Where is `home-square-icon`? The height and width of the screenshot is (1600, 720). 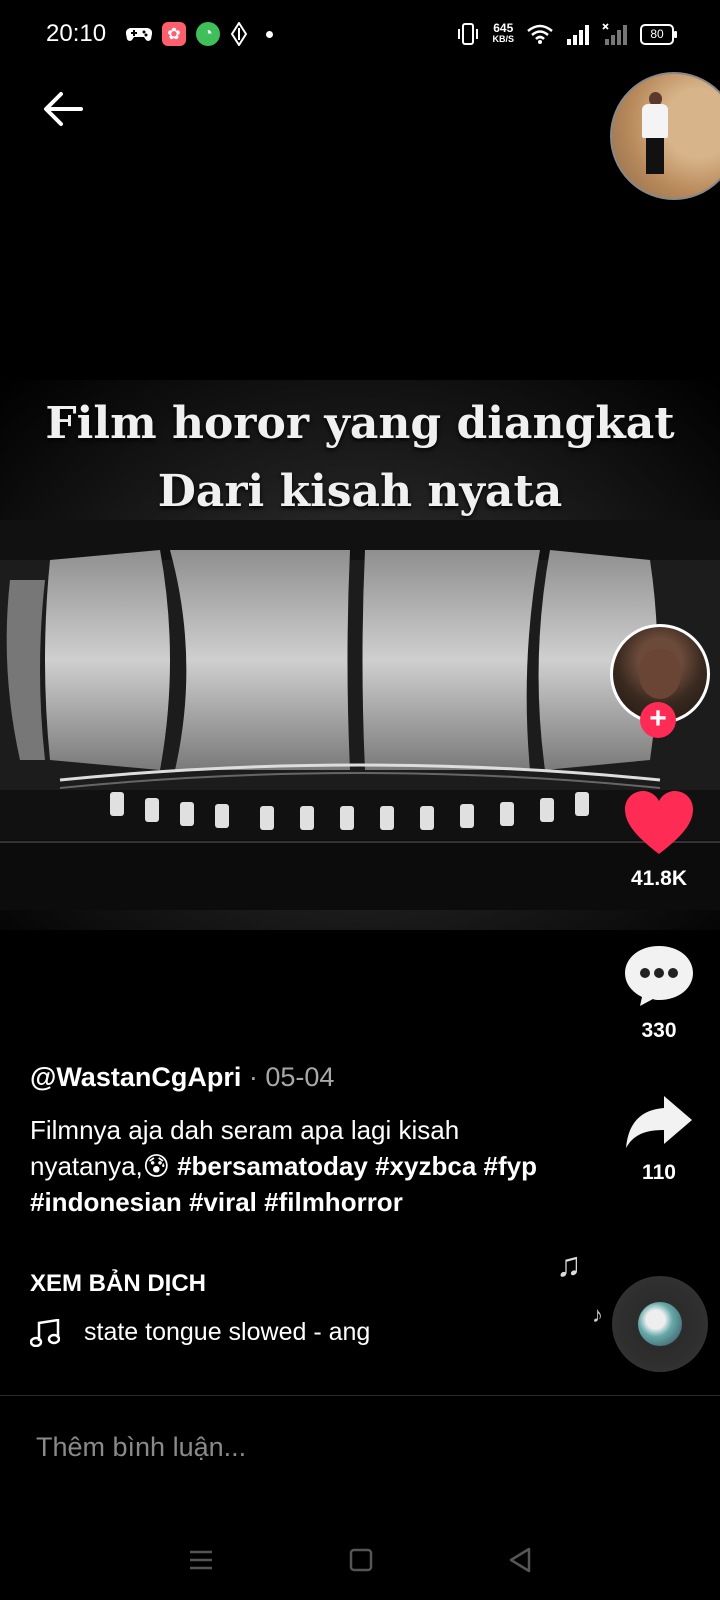 home-square-icon is located at coordinates (361, 1560).